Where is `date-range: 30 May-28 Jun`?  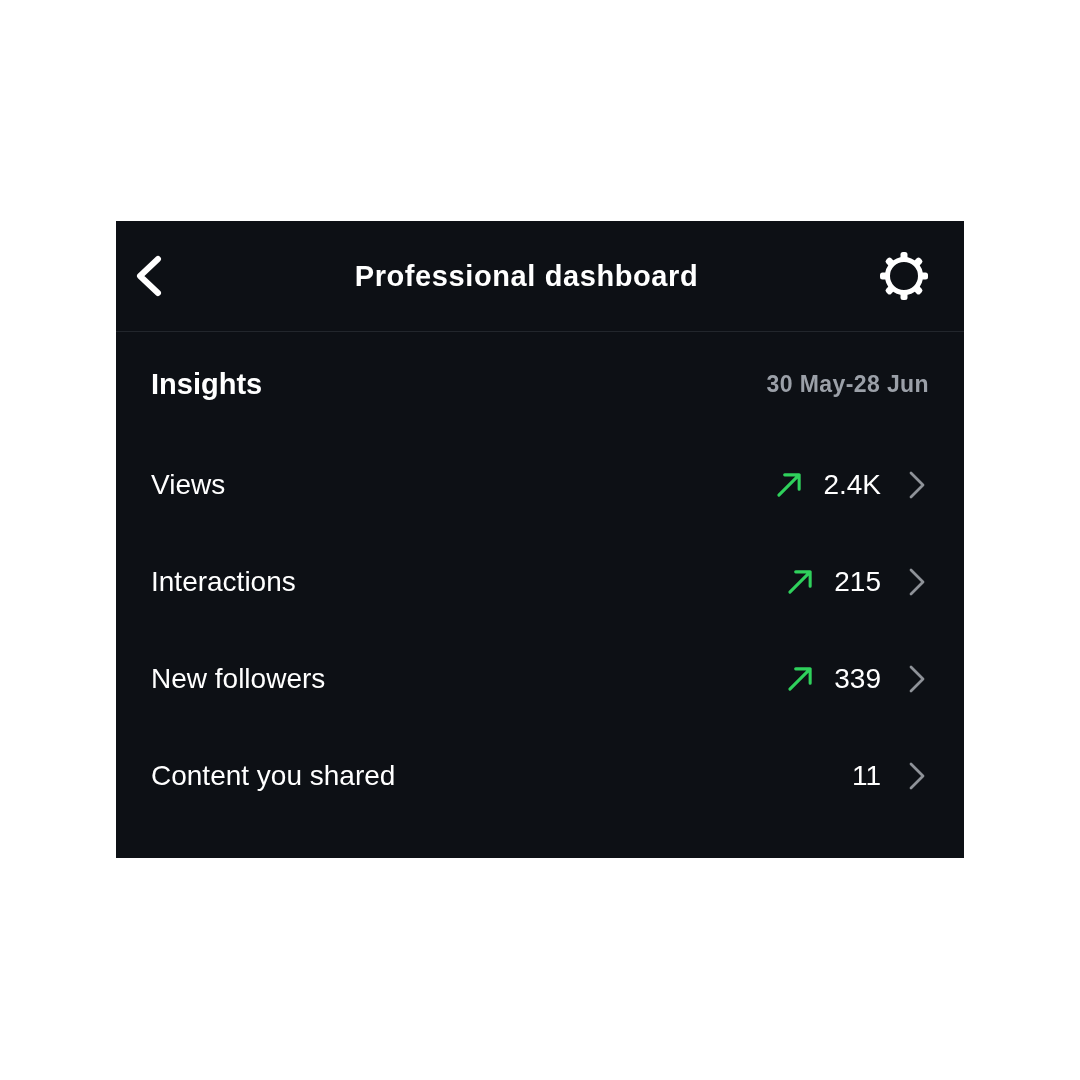
date-range: 30 May-28 Jun is located at coordinates (847, 384).